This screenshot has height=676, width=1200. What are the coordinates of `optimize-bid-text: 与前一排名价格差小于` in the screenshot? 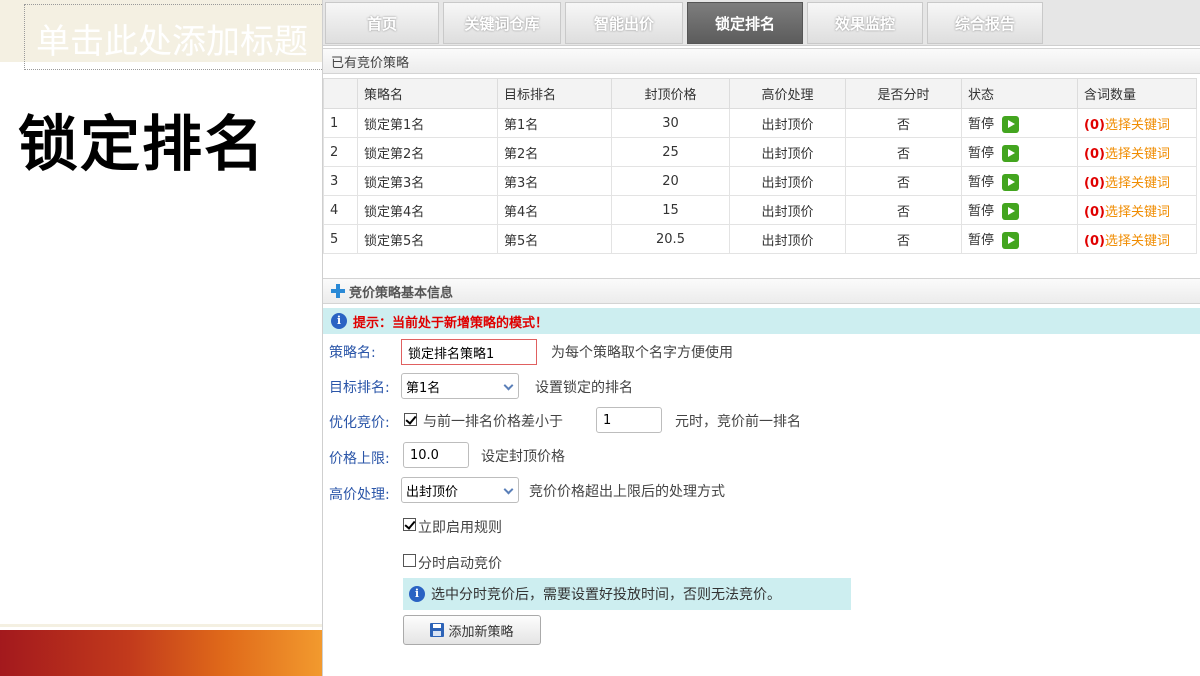 It's located at (493, 422).